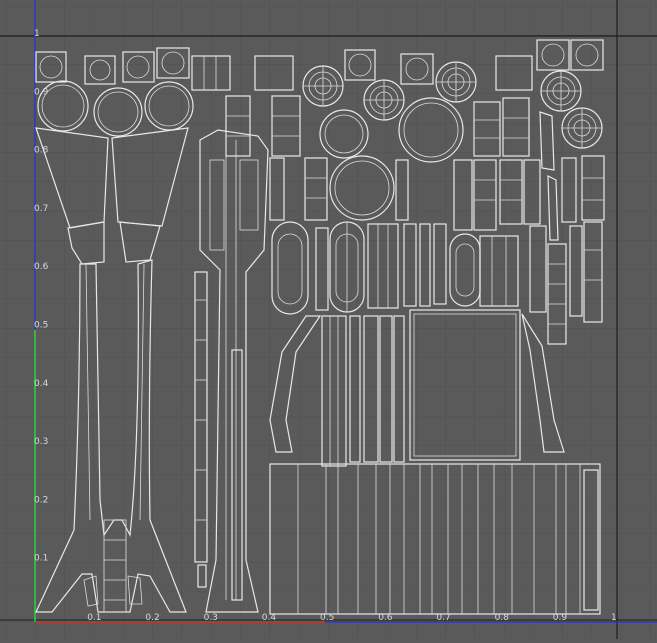  I want to click on v-tick-label: 0.7, so click(41, 209).